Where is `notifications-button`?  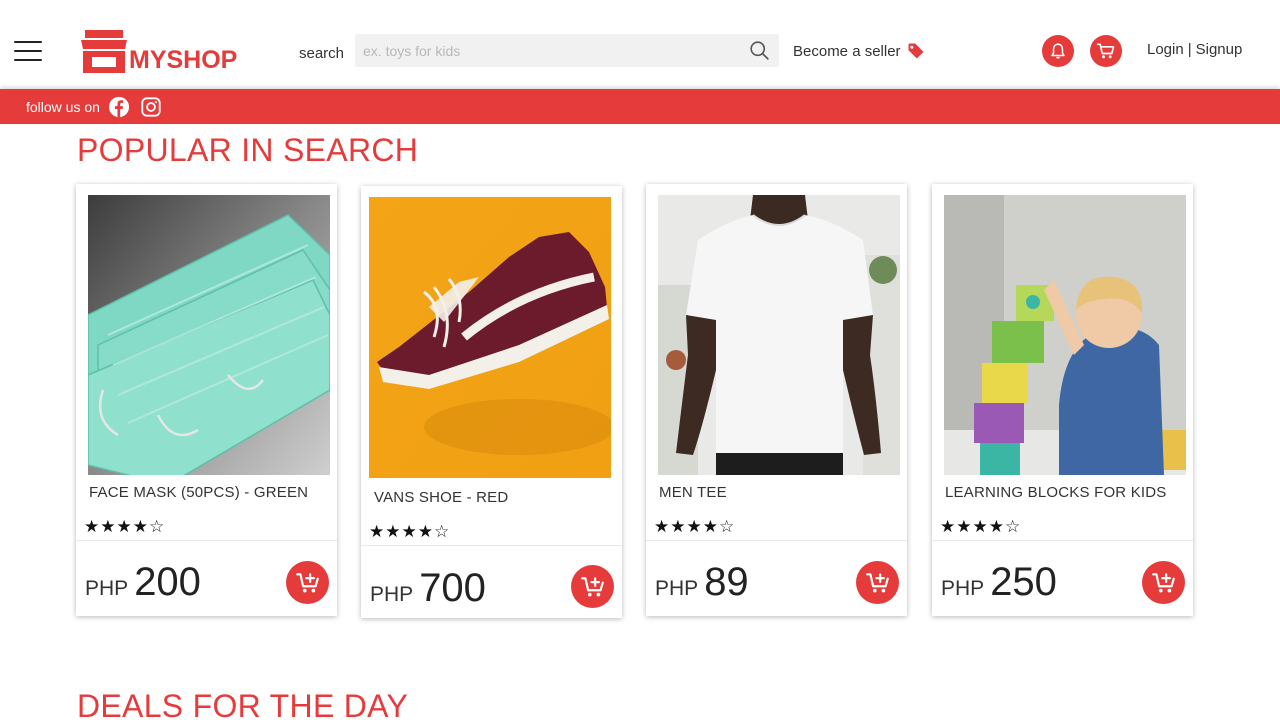
notifications-button is located at coordinates (1058, 51).